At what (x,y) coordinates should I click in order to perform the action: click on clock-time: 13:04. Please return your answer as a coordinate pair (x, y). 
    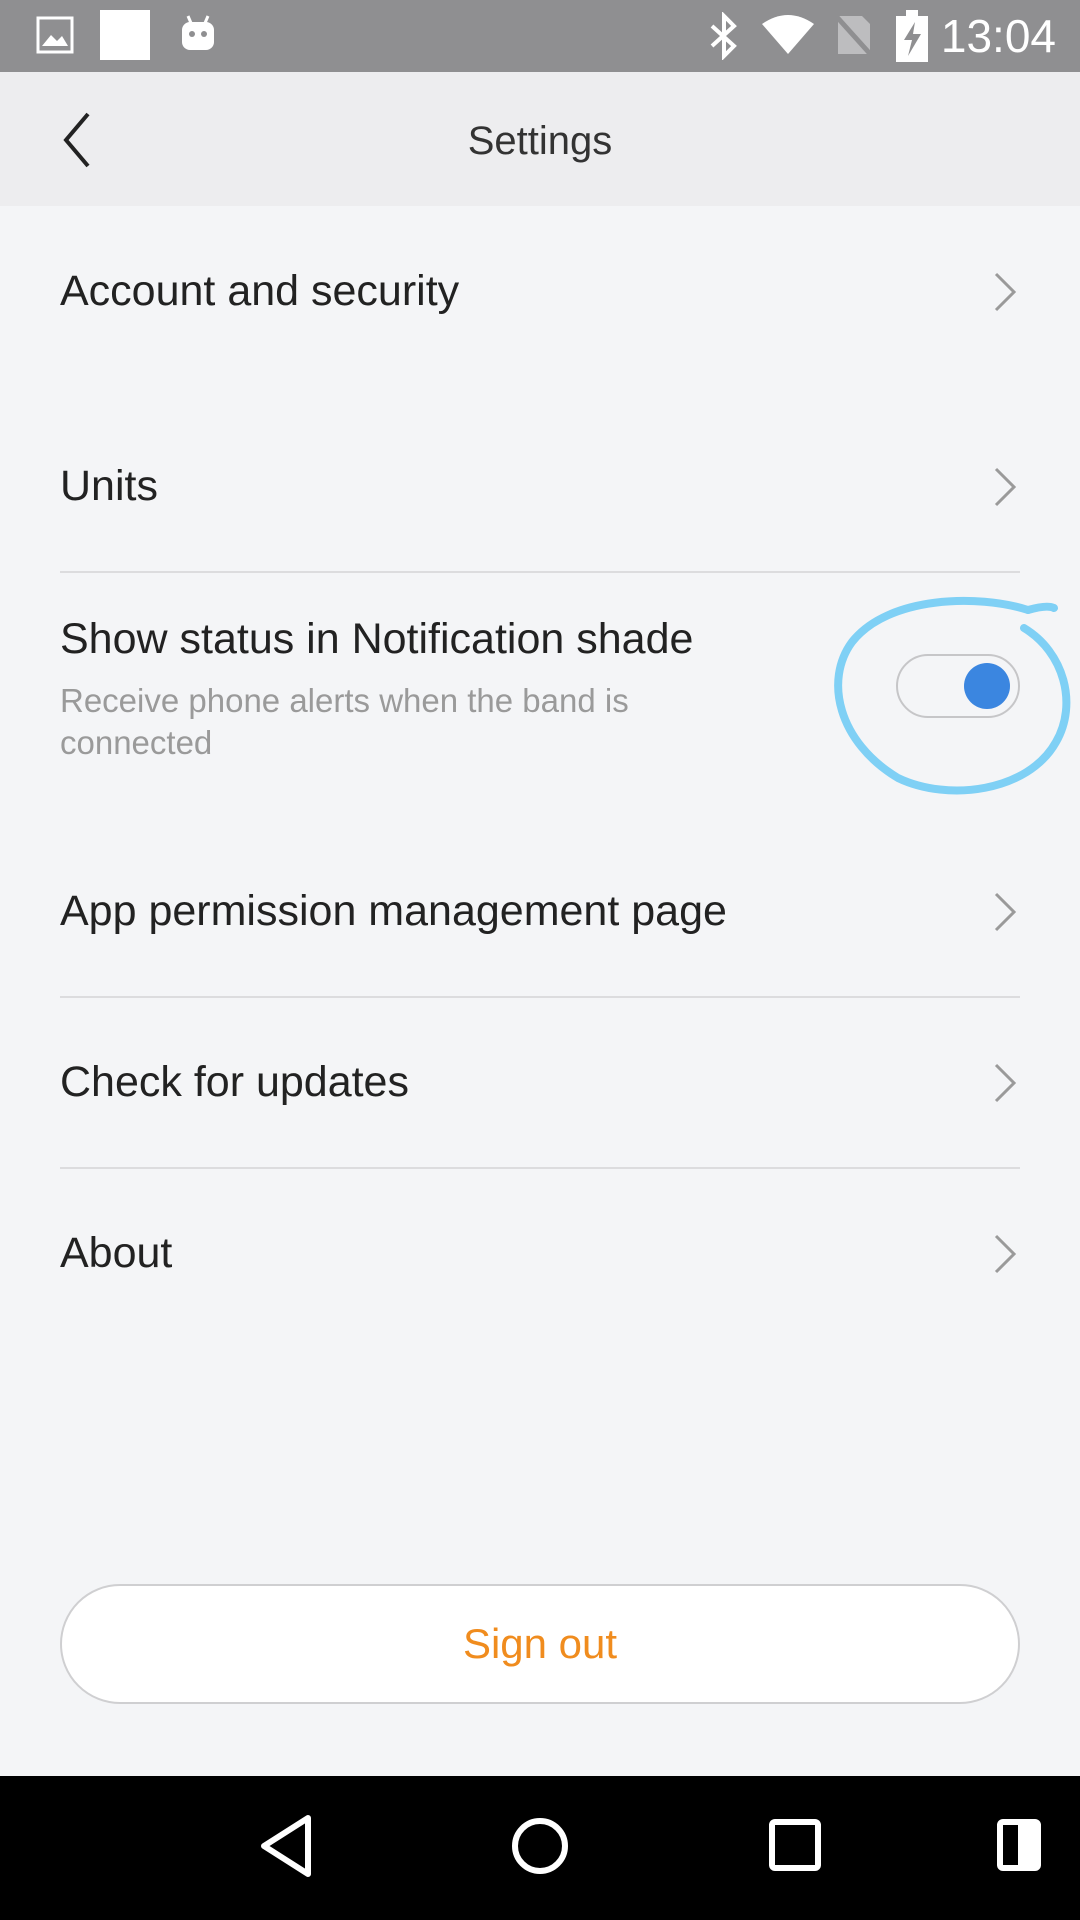
    Looking at the image, I should click on (998, 36).